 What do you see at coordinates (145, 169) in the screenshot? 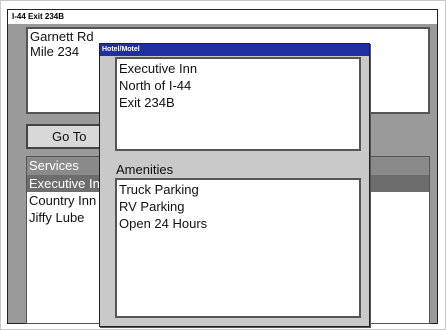
I see `amenities-label: Amenities` at bounding box center [145, 169].